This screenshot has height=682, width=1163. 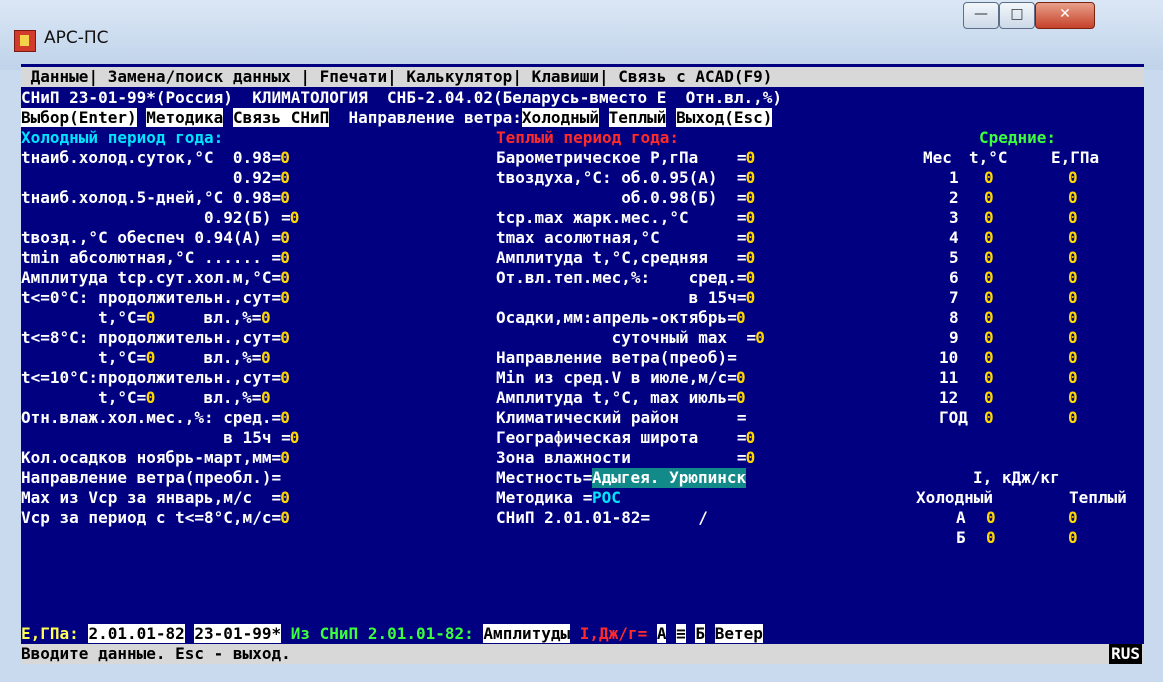 What do you see at coordinates (185, 117) in the screenshot?
I see `method-button: Методика` at bounding box center [185, 117].